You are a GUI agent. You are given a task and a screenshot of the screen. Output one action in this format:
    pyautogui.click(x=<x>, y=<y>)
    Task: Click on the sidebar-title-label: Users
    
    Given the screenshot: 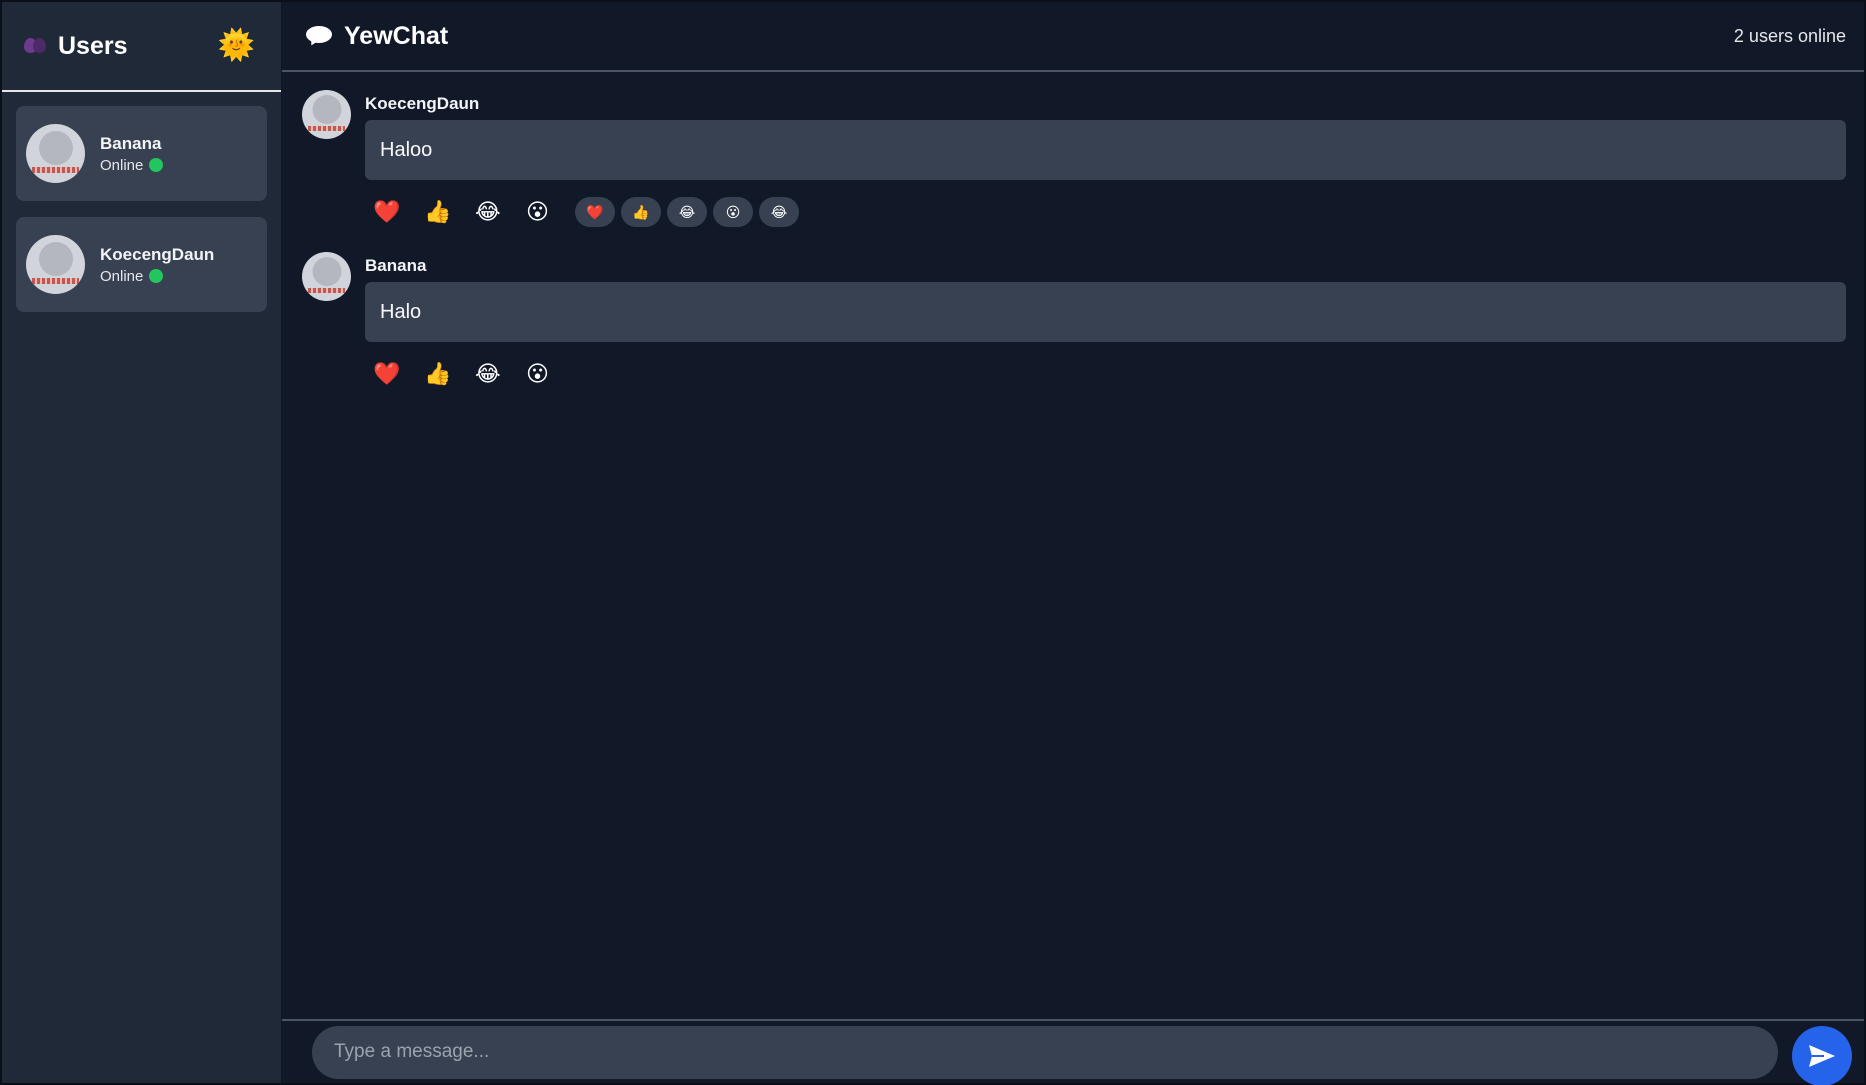 What is the action you would take?
    pyautogui.click(x=93, y=45)
    